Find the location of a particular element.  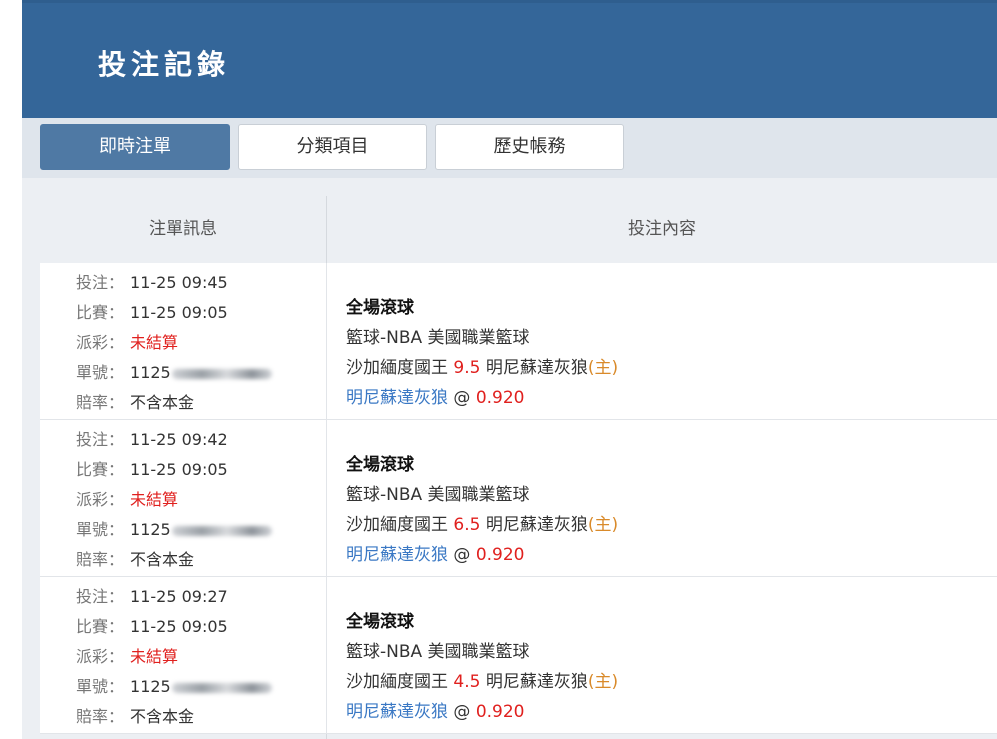

handicap-value: 4.5 is located at coordinates (467, 682).